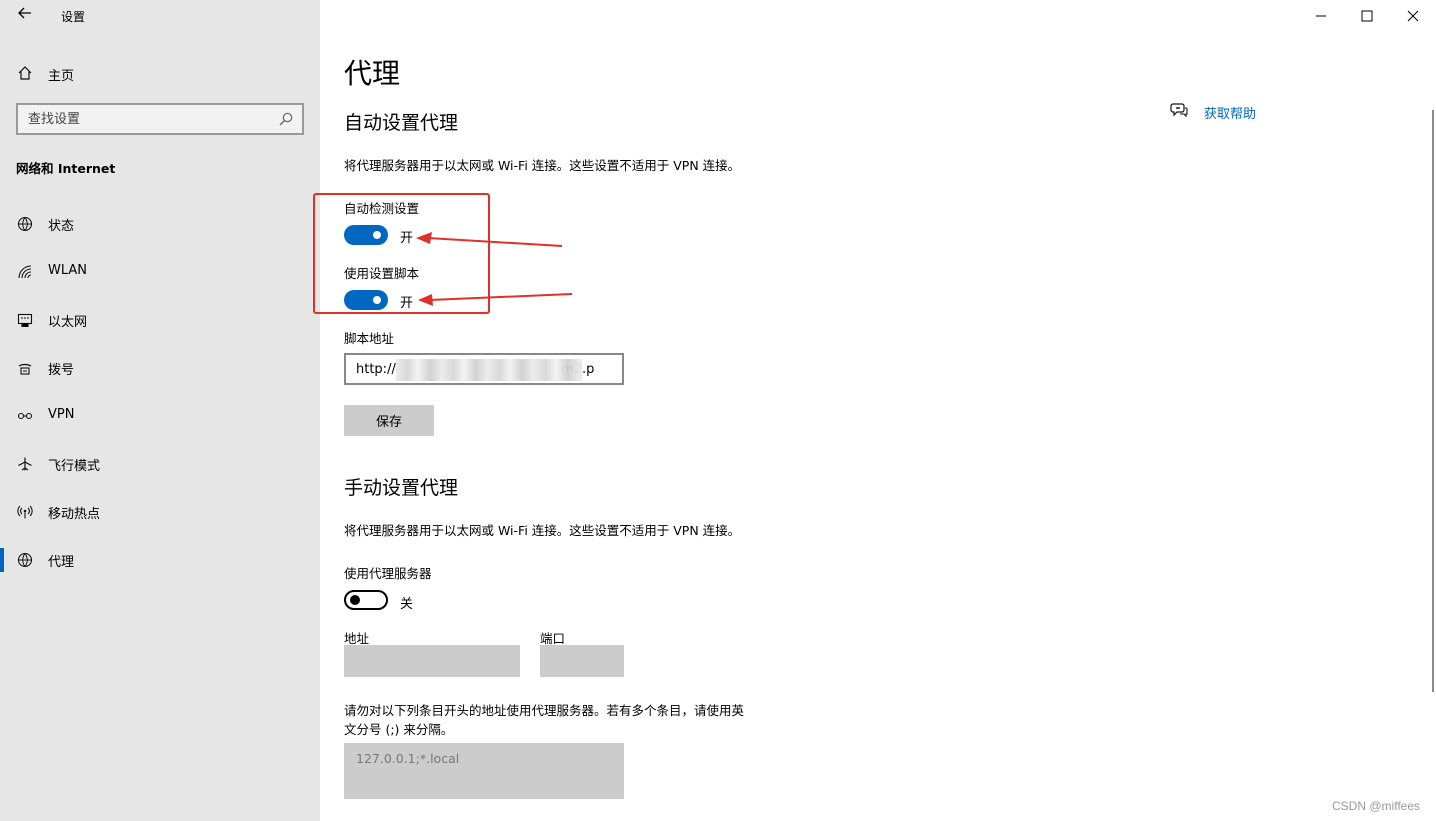 Image resolution: width=1436 pixels, height=821 pixels. What do you see at coordinates (489, 370) in the screenshot?
I see `redacted-blur` at bounding box center [489, 370].